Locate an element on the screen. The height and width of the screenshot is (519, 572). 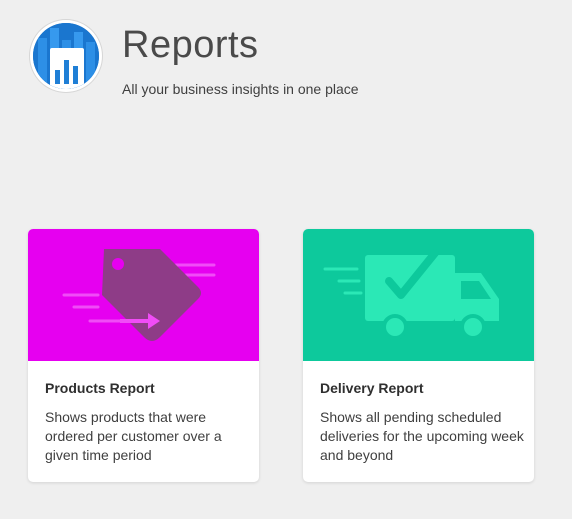
fast-price-tag-icon is located at coordinates (143, 295).